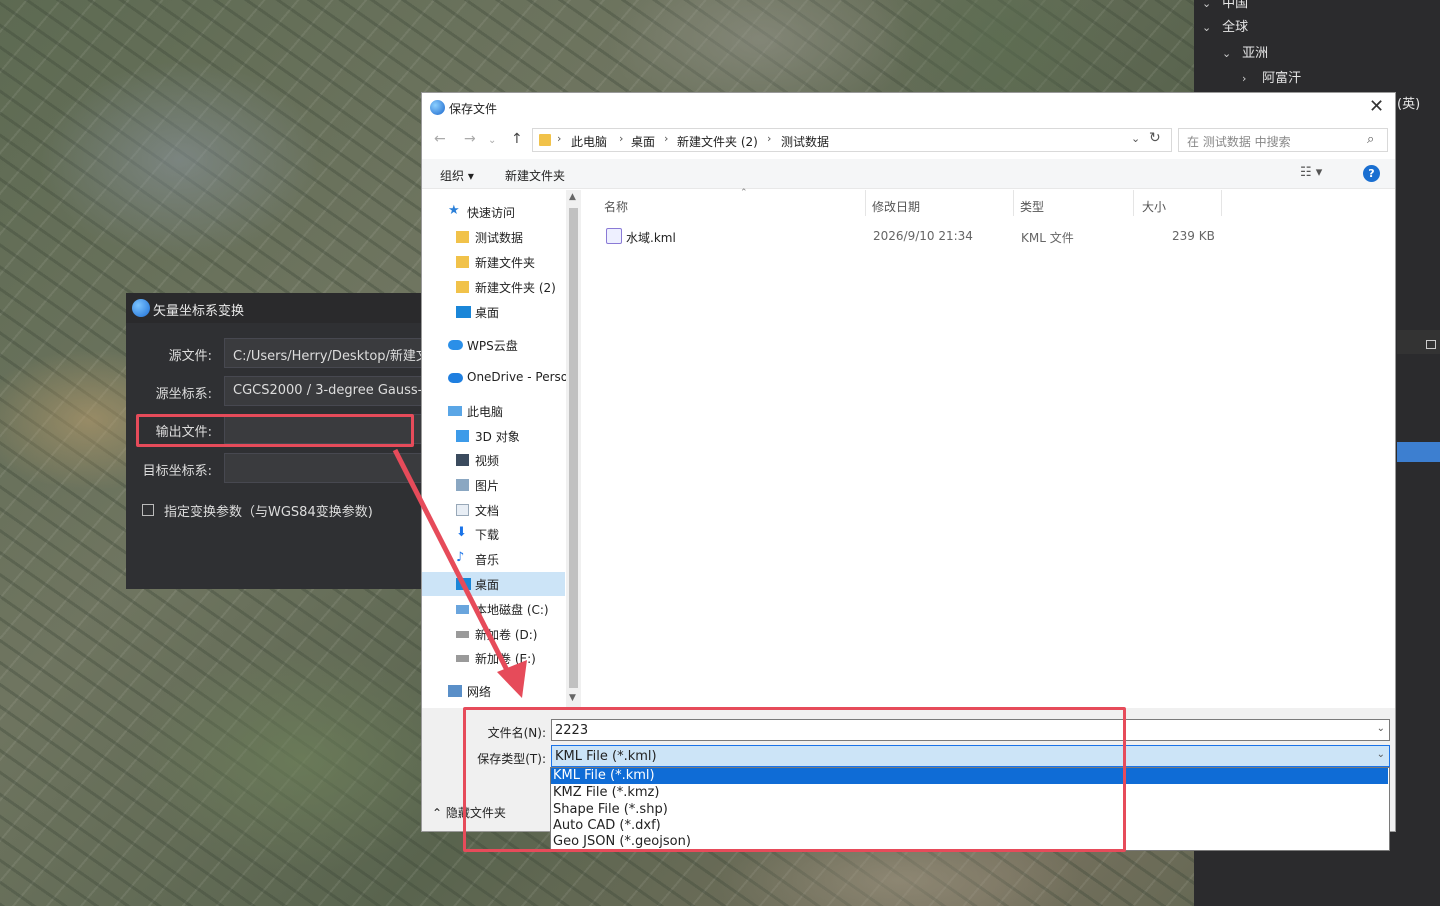 The width and height of the screenshot is (1440, 906). Describe the element at coordinates (572, 698) in the screenshot. I see `scroll-down-icon: ▼` at that location.